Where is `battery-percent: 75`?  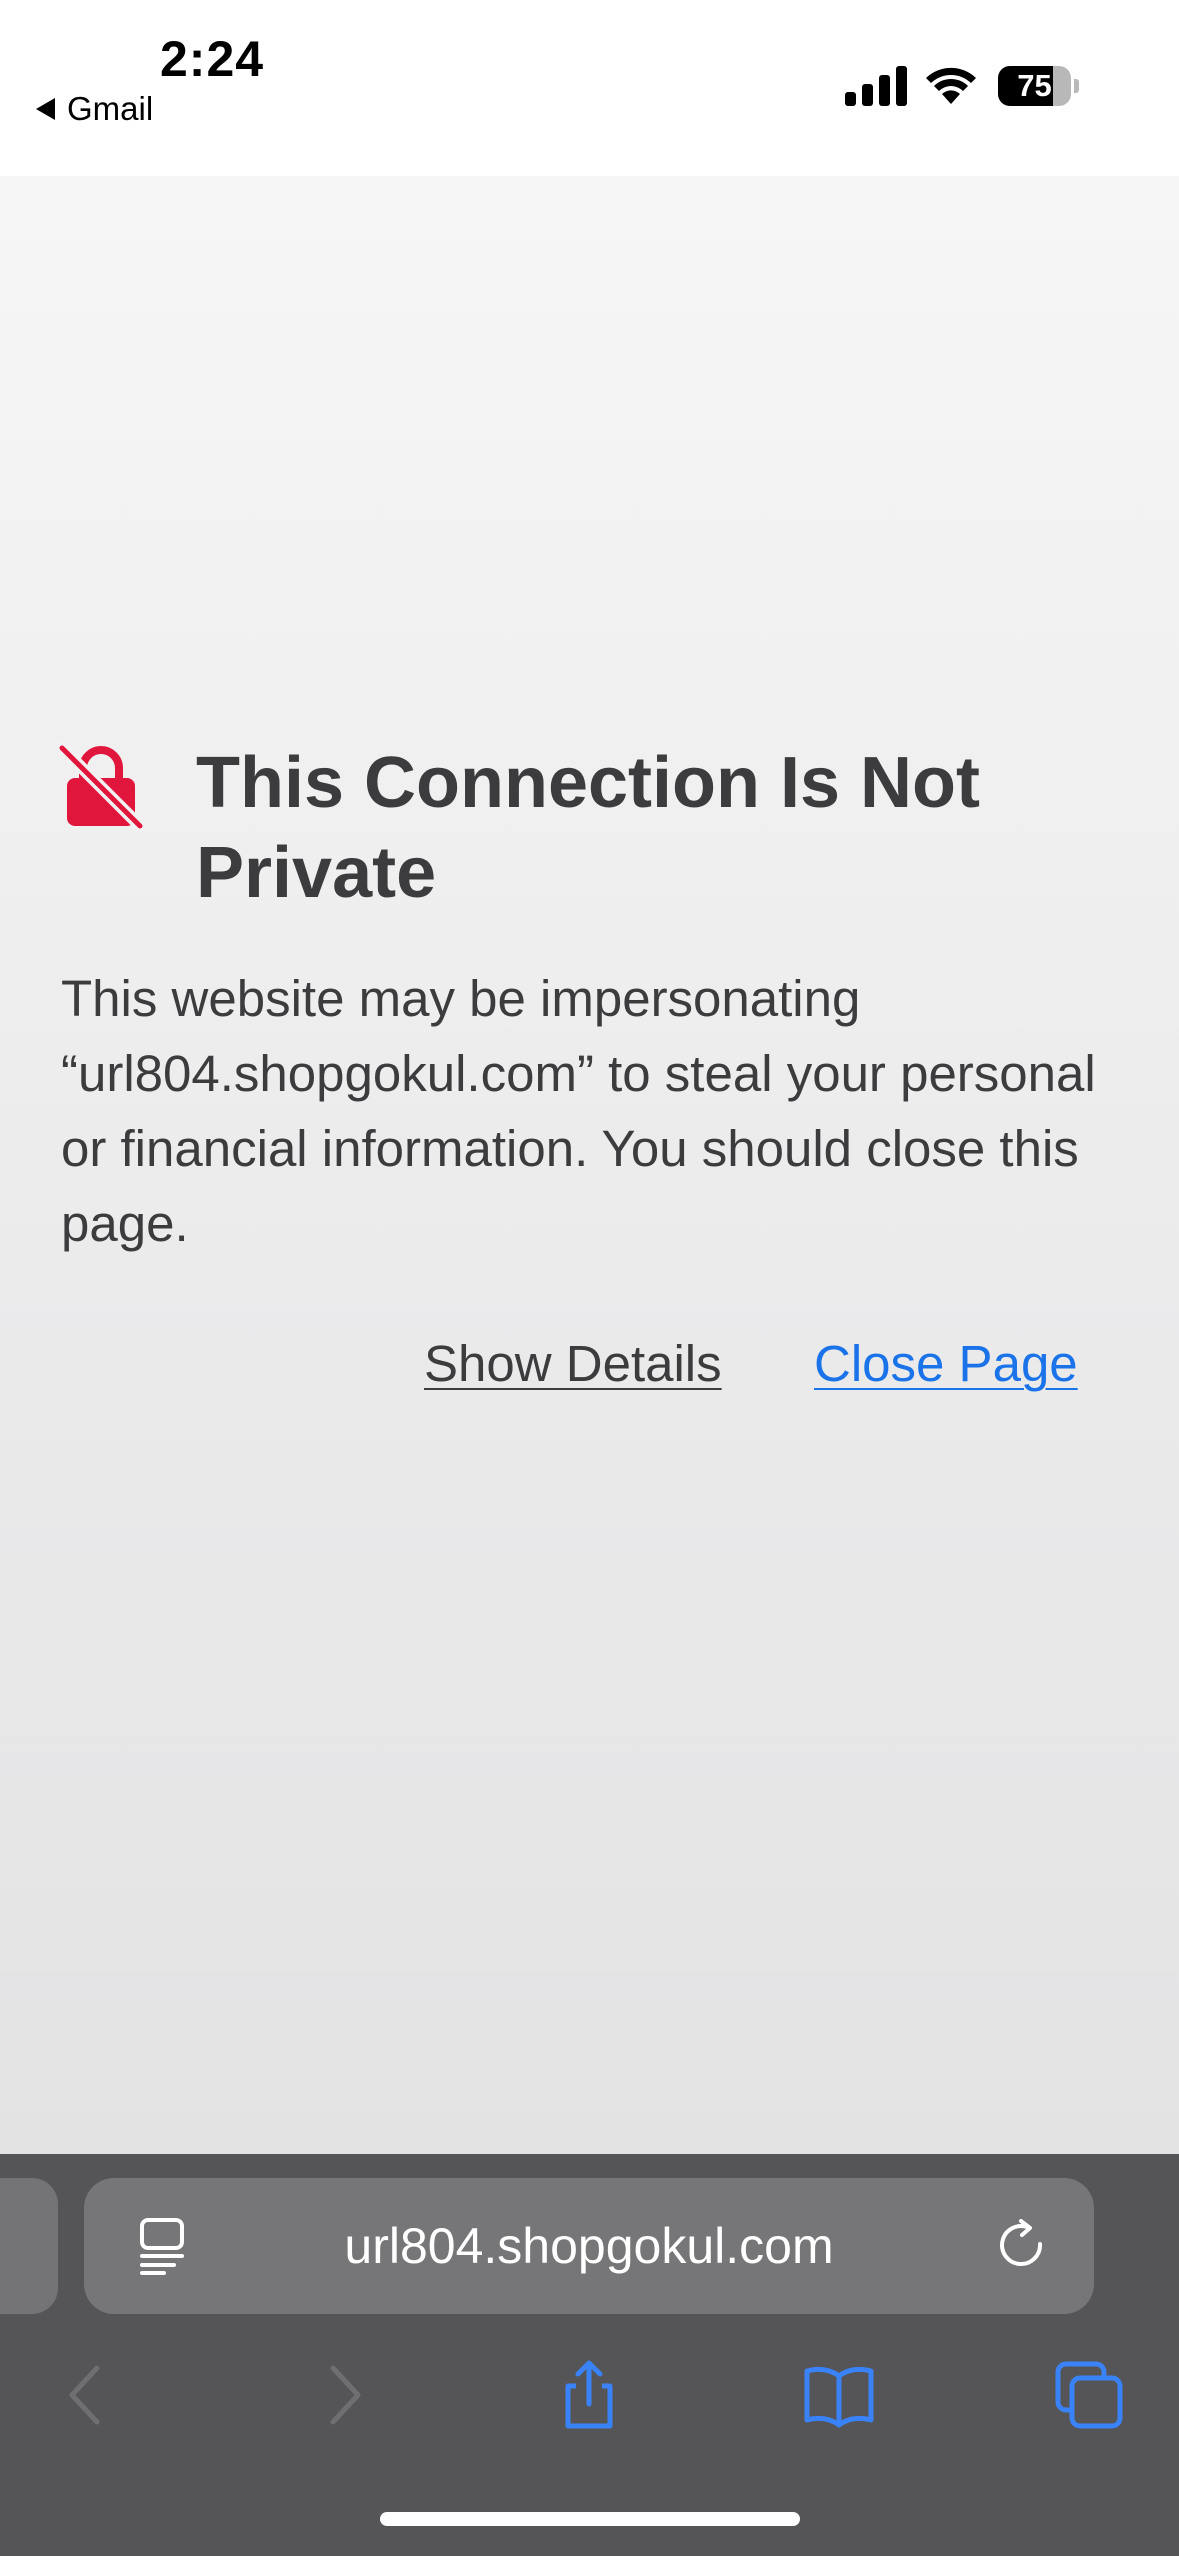 battery-percent: 75 is located at coordinates (1034, 85).